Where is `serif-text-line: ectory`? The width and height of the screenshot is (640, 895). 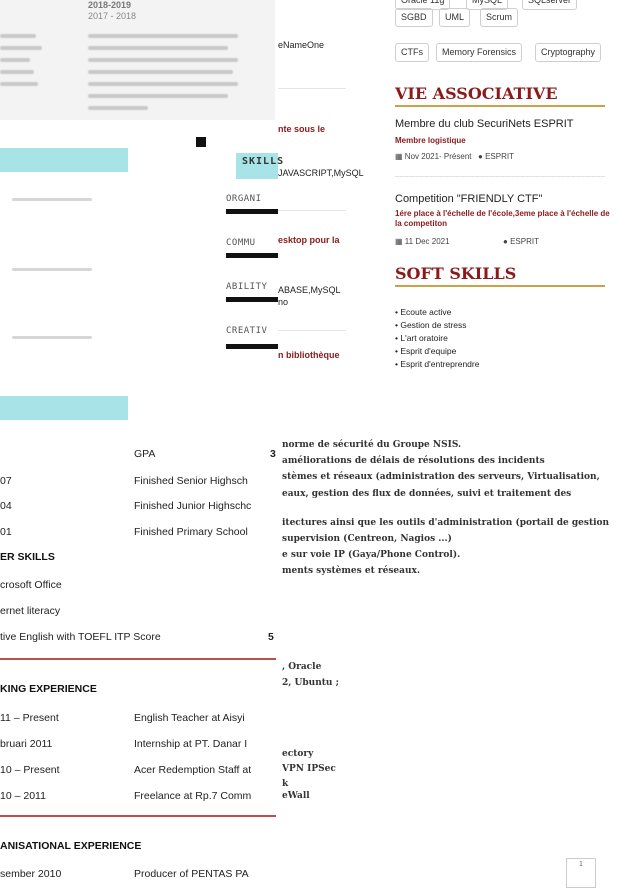
serif-text-line: ectory is located at coordinates (298, 754).